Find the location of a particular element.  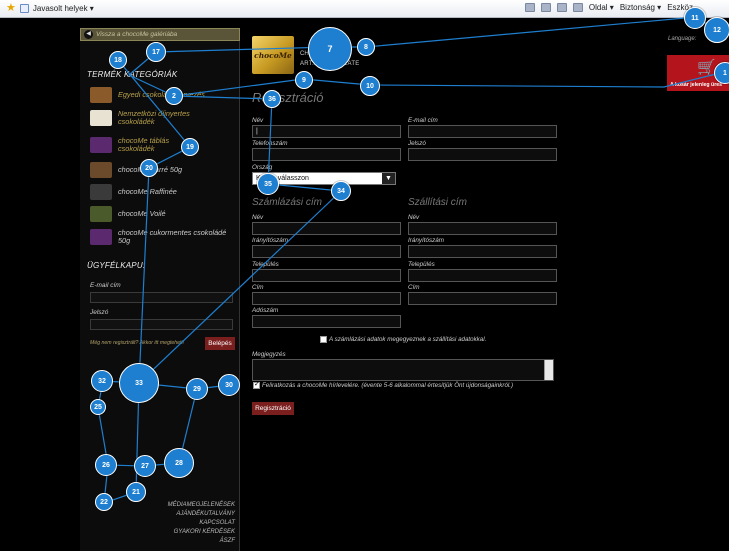

command-bar: Oldal ▾ Biztonság ▾ Eszköz is located at coordinates (608, 7).